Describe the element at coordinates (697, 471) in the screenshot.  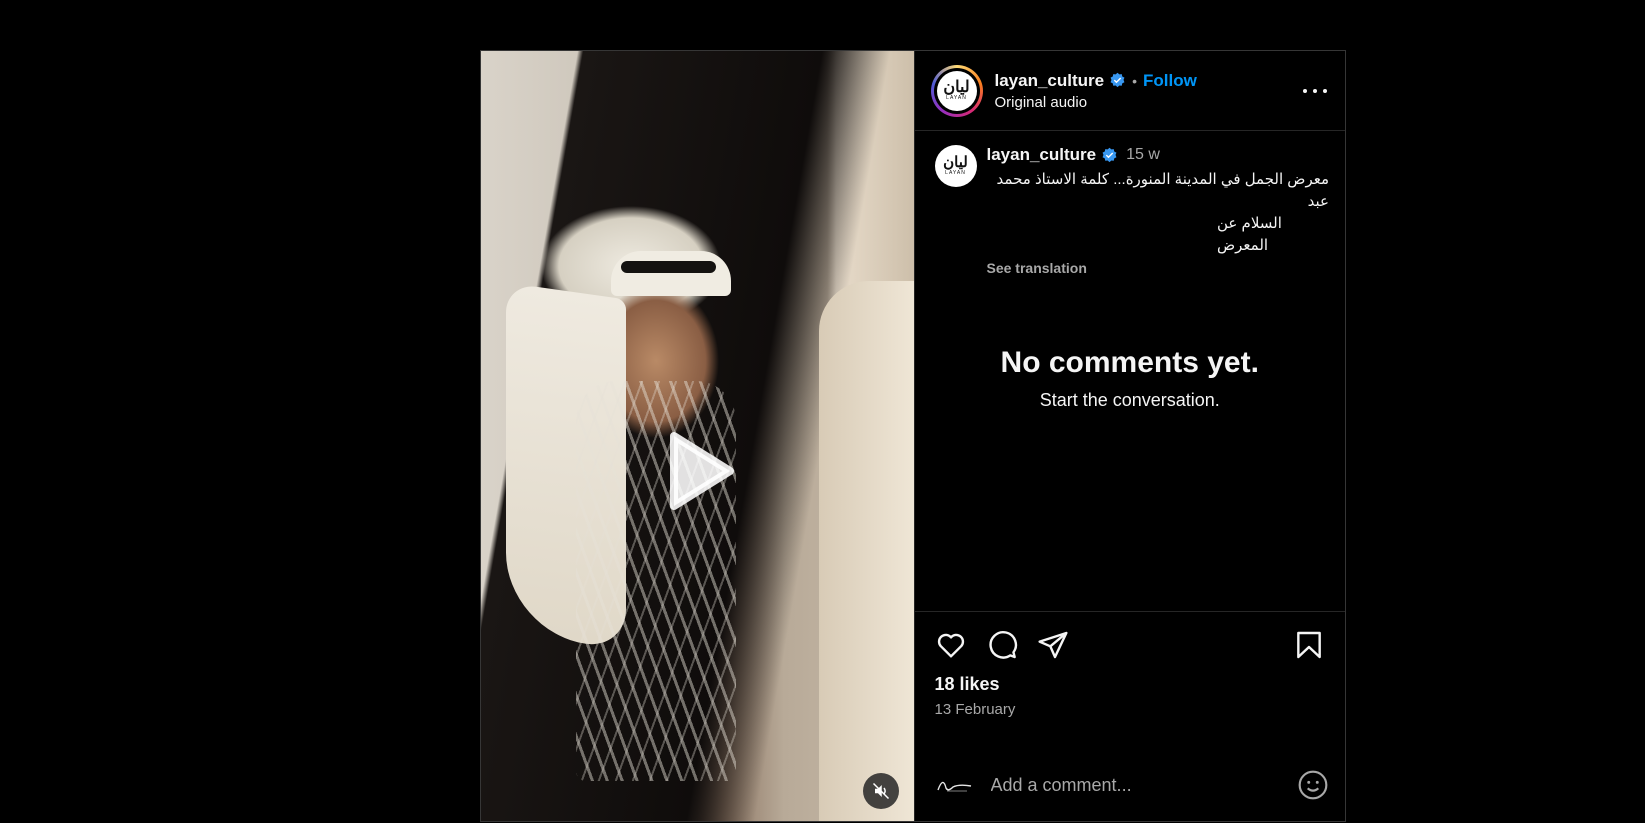
I see `play-icon` at that location.